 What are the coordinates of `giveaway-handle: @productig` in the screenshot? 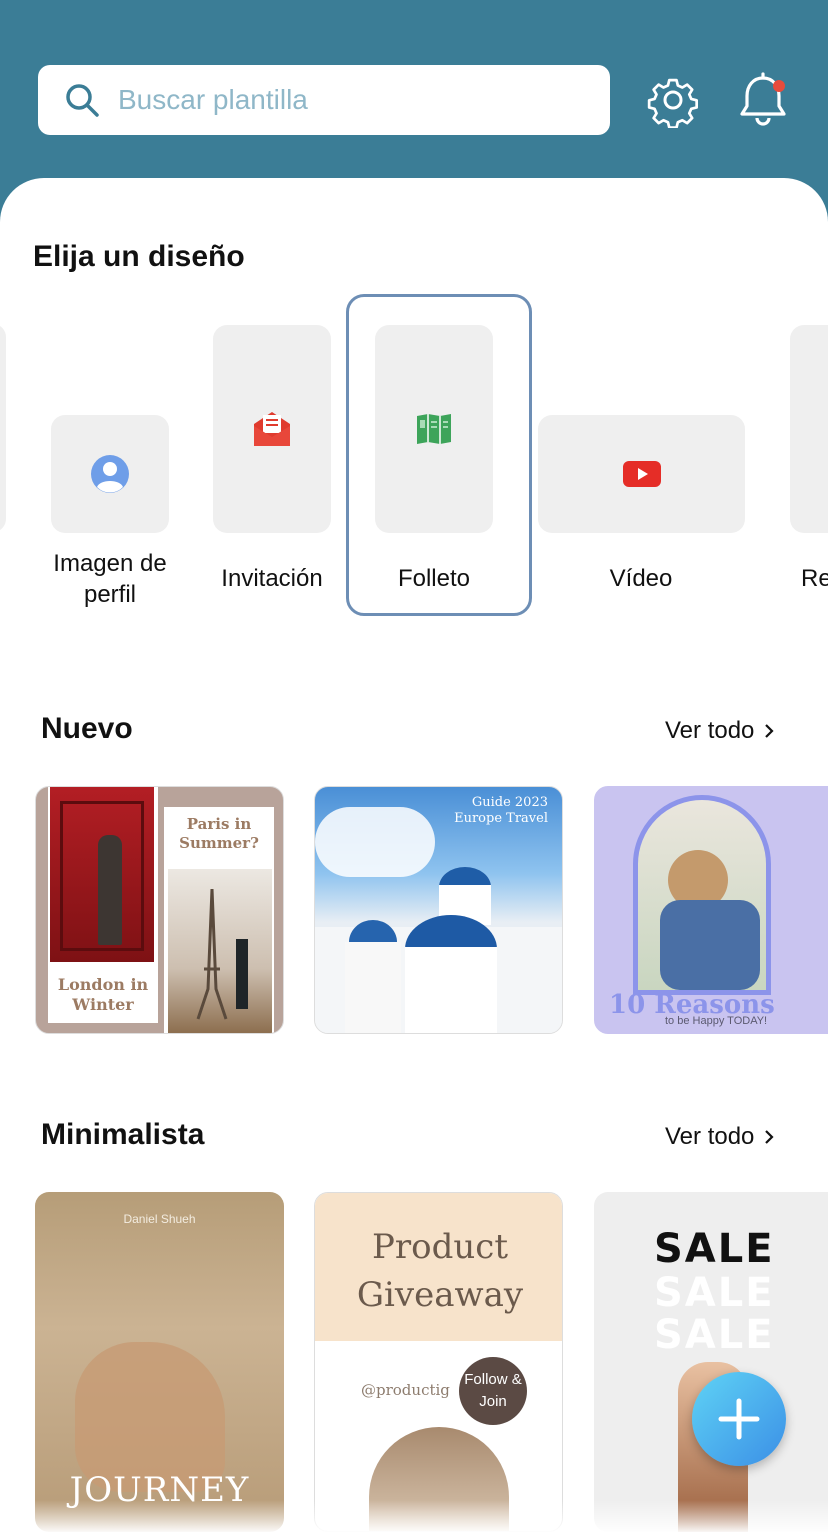 It's located at (405, 1390).